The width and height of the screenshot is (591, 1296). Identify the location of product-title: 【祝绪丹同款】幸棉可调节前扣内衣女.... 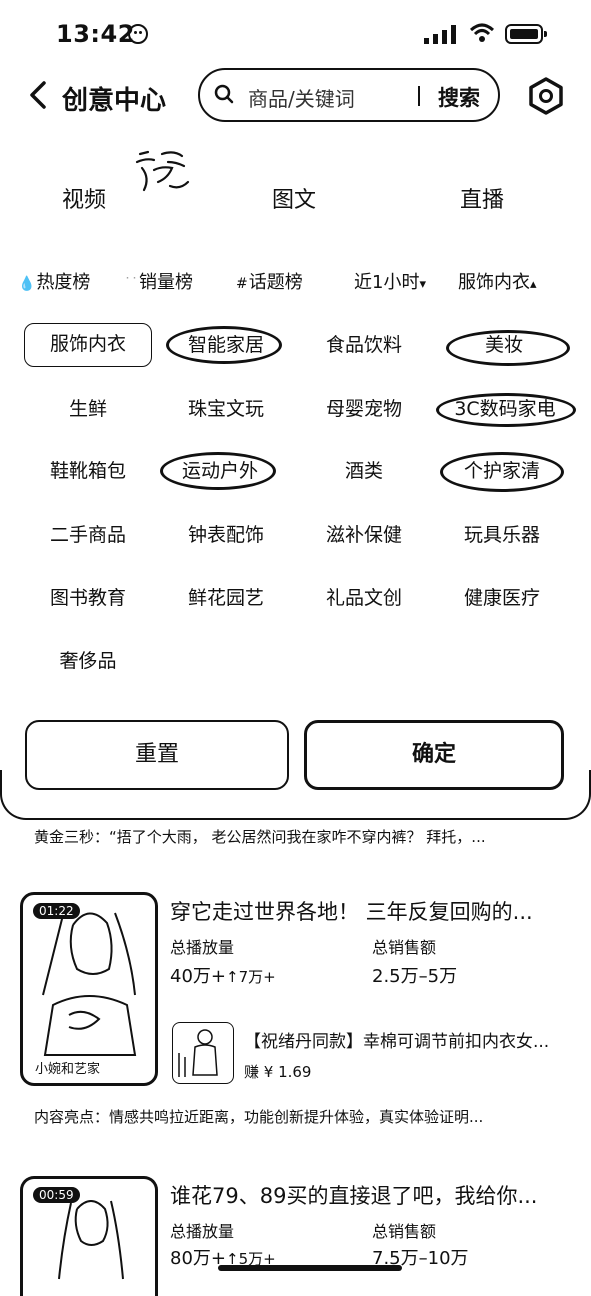
(402, 1039).